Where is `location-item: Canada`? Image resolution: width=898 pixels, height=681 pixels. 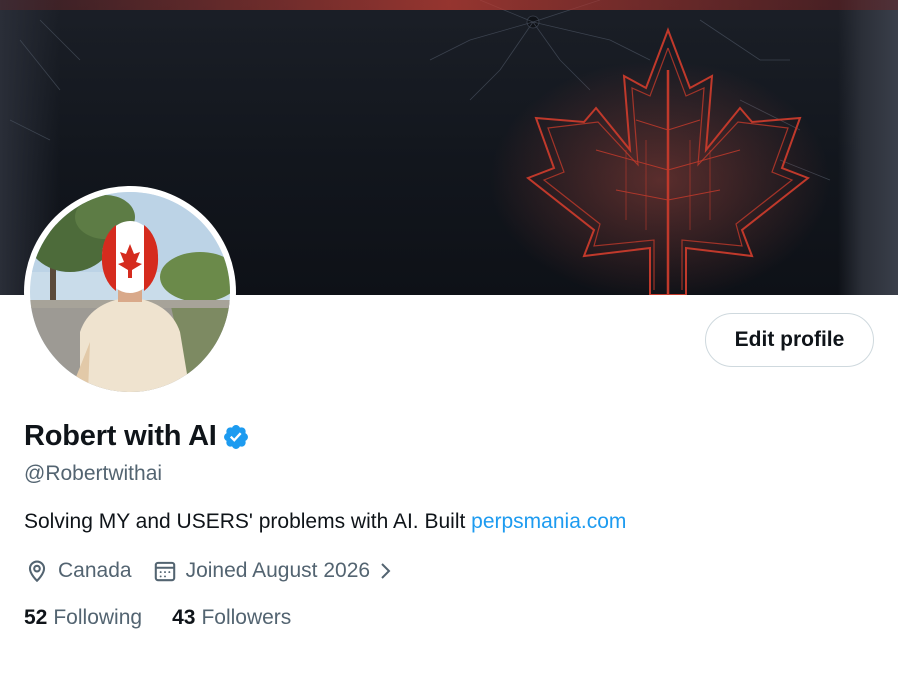 location-item: Canada is located at coordinates (78, 571).